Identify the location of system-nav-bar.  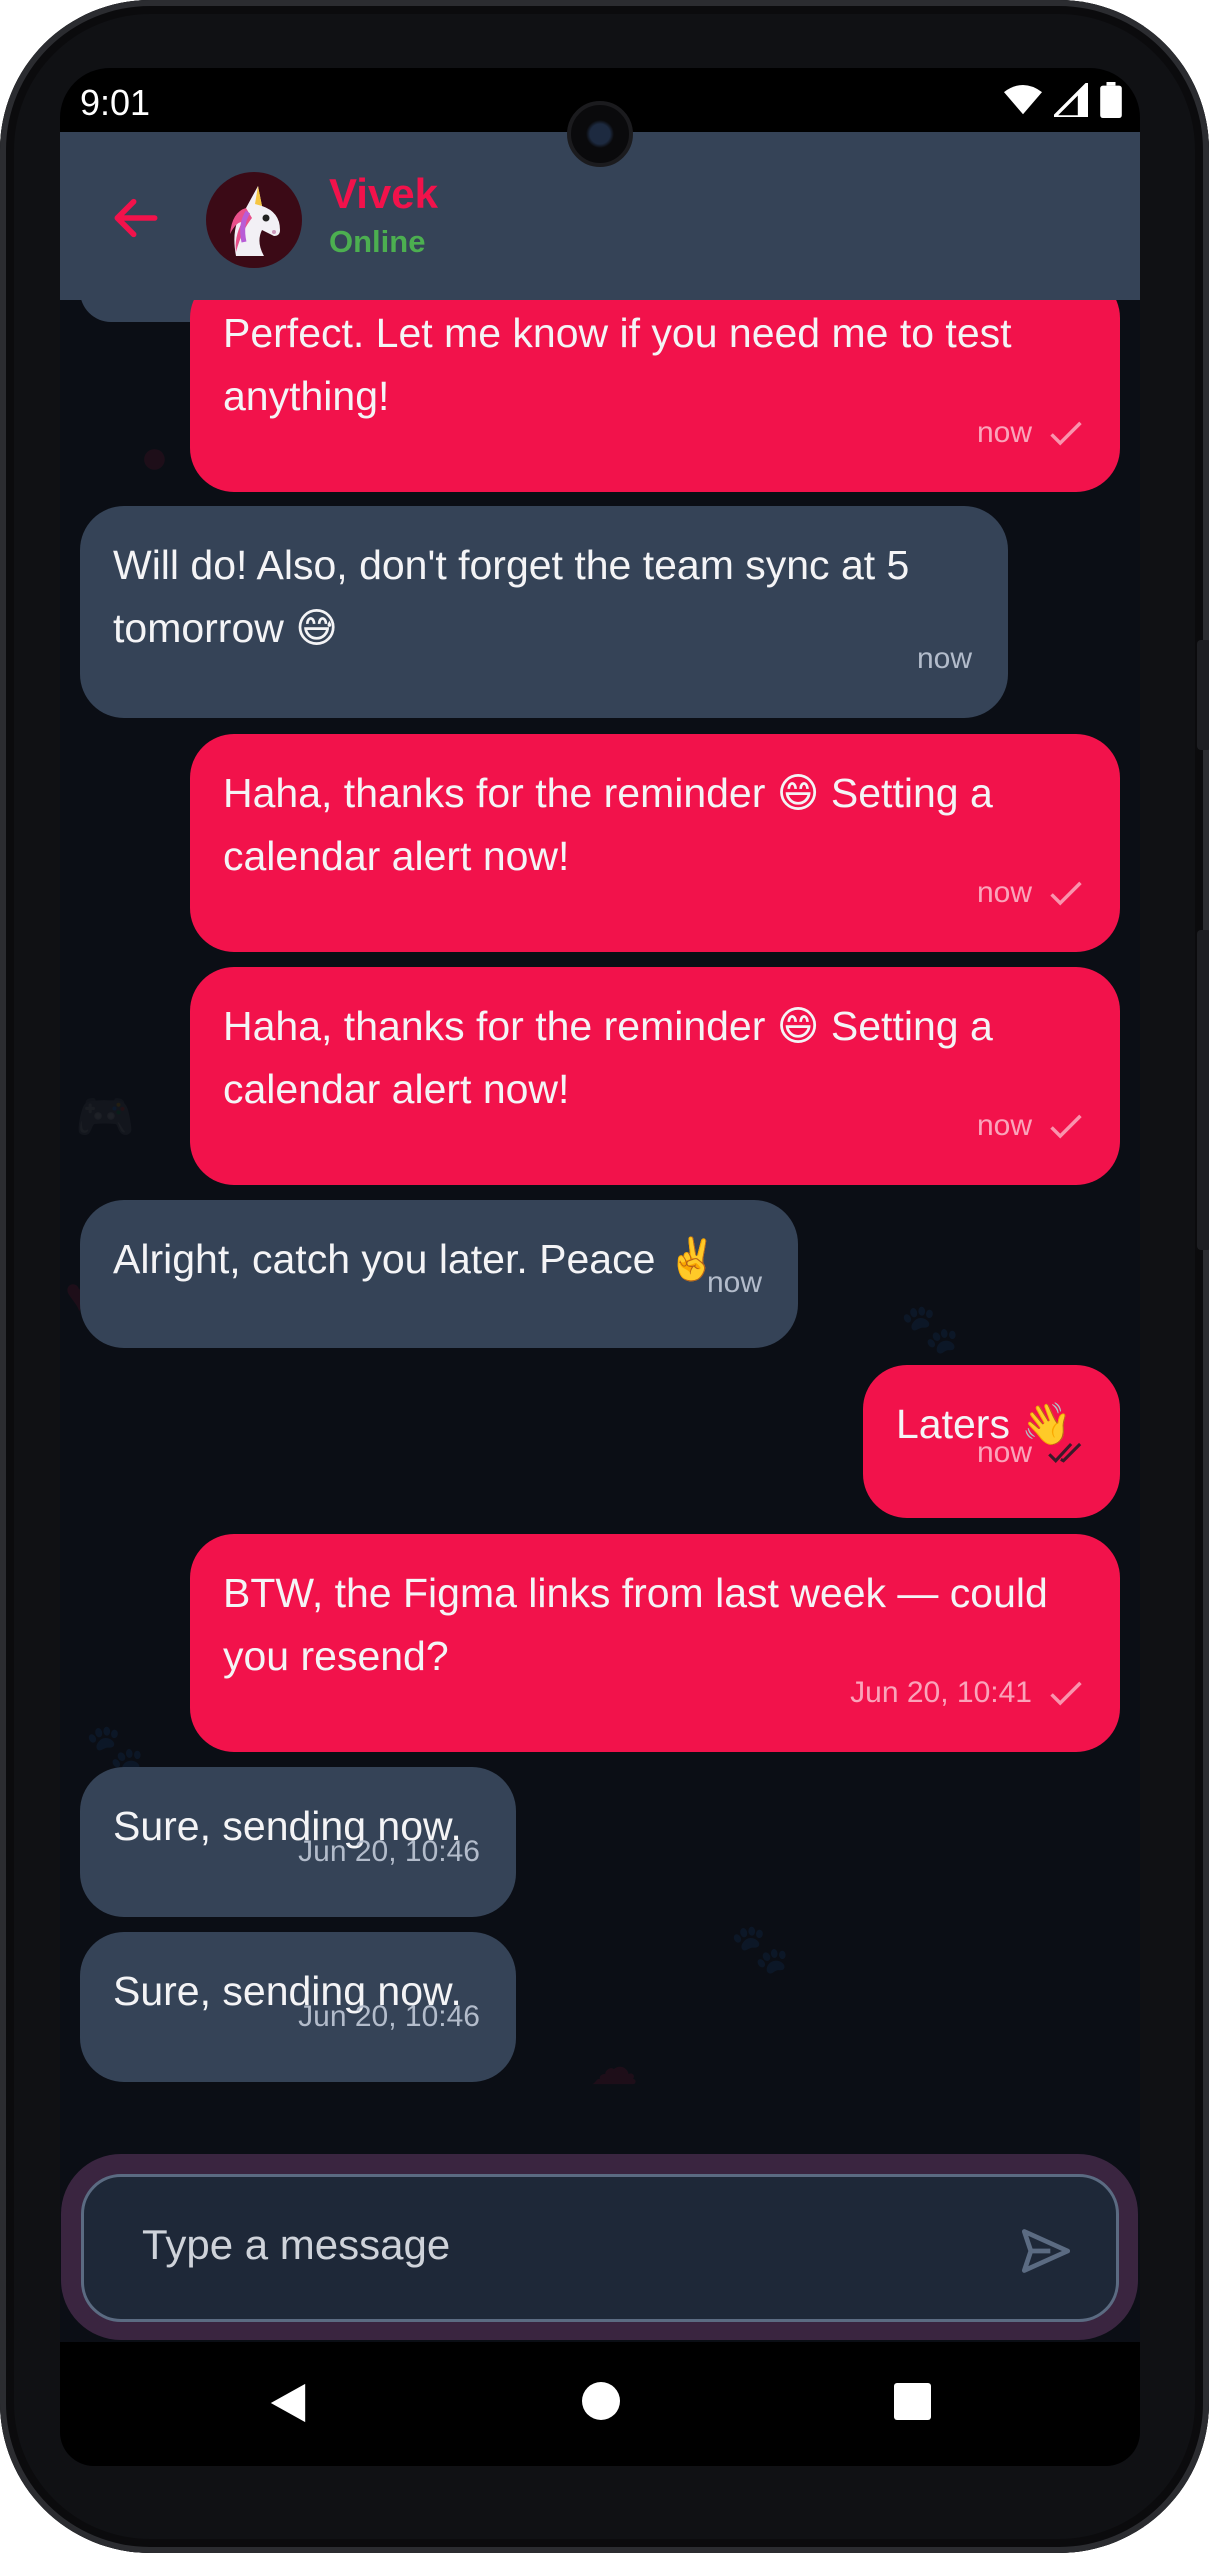
(600, 2404).